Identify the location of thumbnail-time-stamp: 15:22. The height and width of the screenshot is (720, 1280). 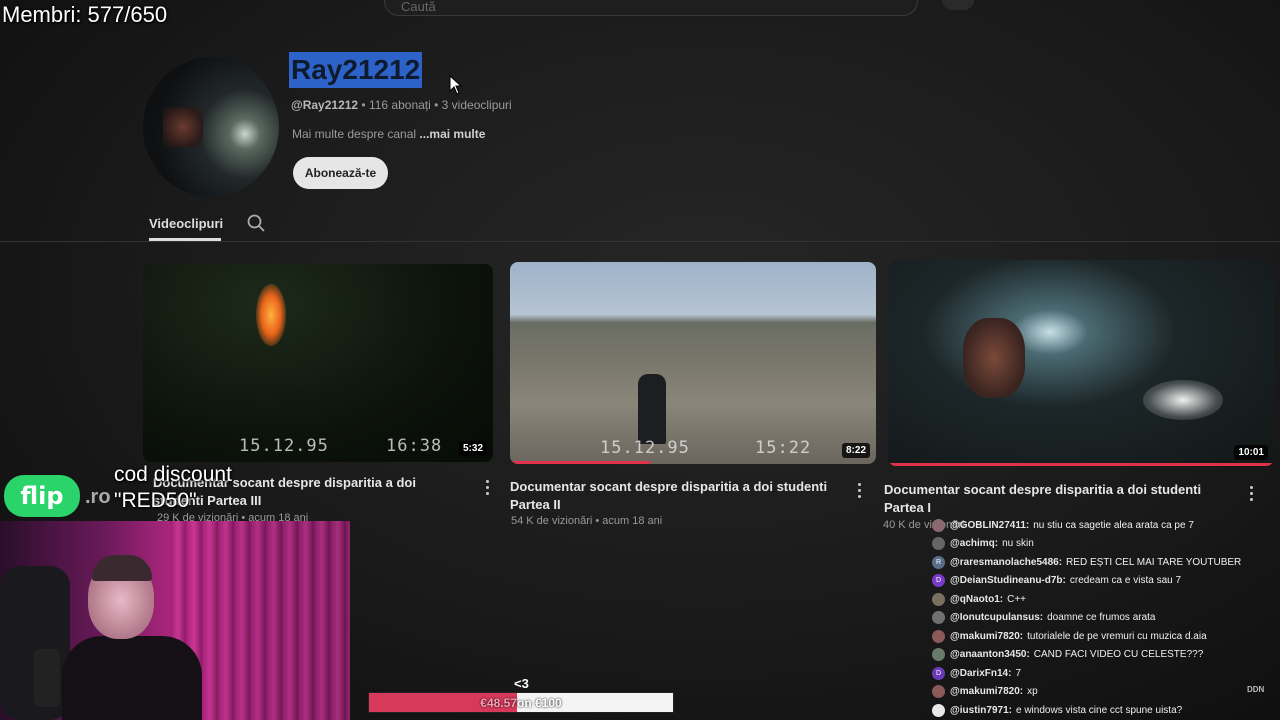
(783, 448).